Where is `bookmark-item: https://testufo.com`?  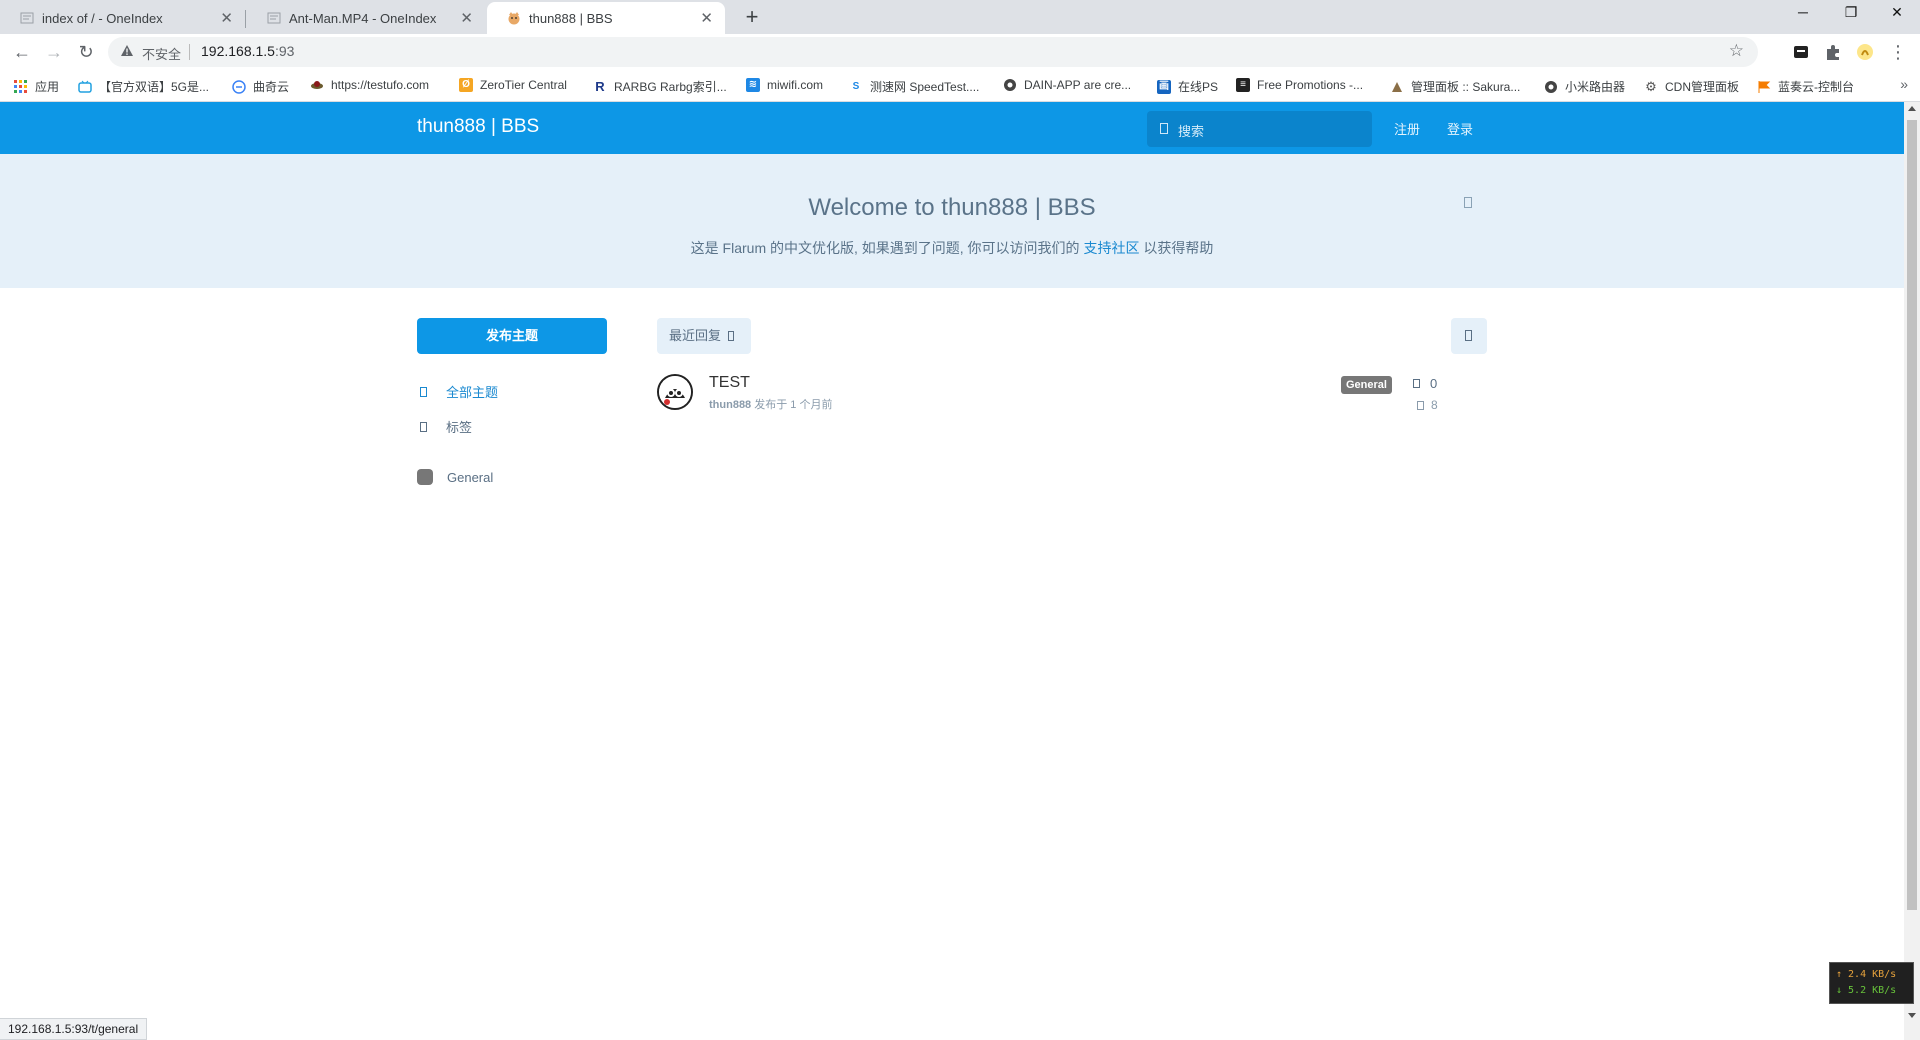 bookmark-item: https://testufo.com is located at coordinates (369, 85).